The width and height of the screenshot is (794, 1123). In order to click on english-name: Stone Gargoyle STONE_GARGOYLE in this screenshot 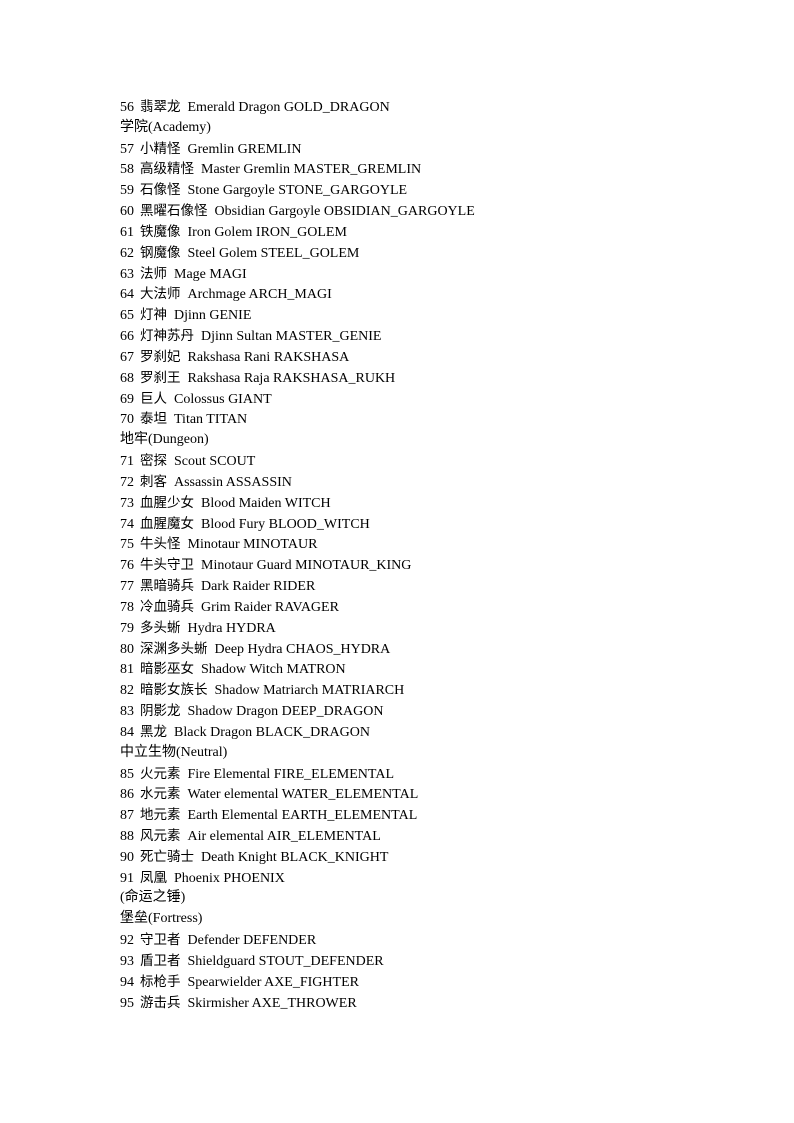, I will do `click(297, 191)`.